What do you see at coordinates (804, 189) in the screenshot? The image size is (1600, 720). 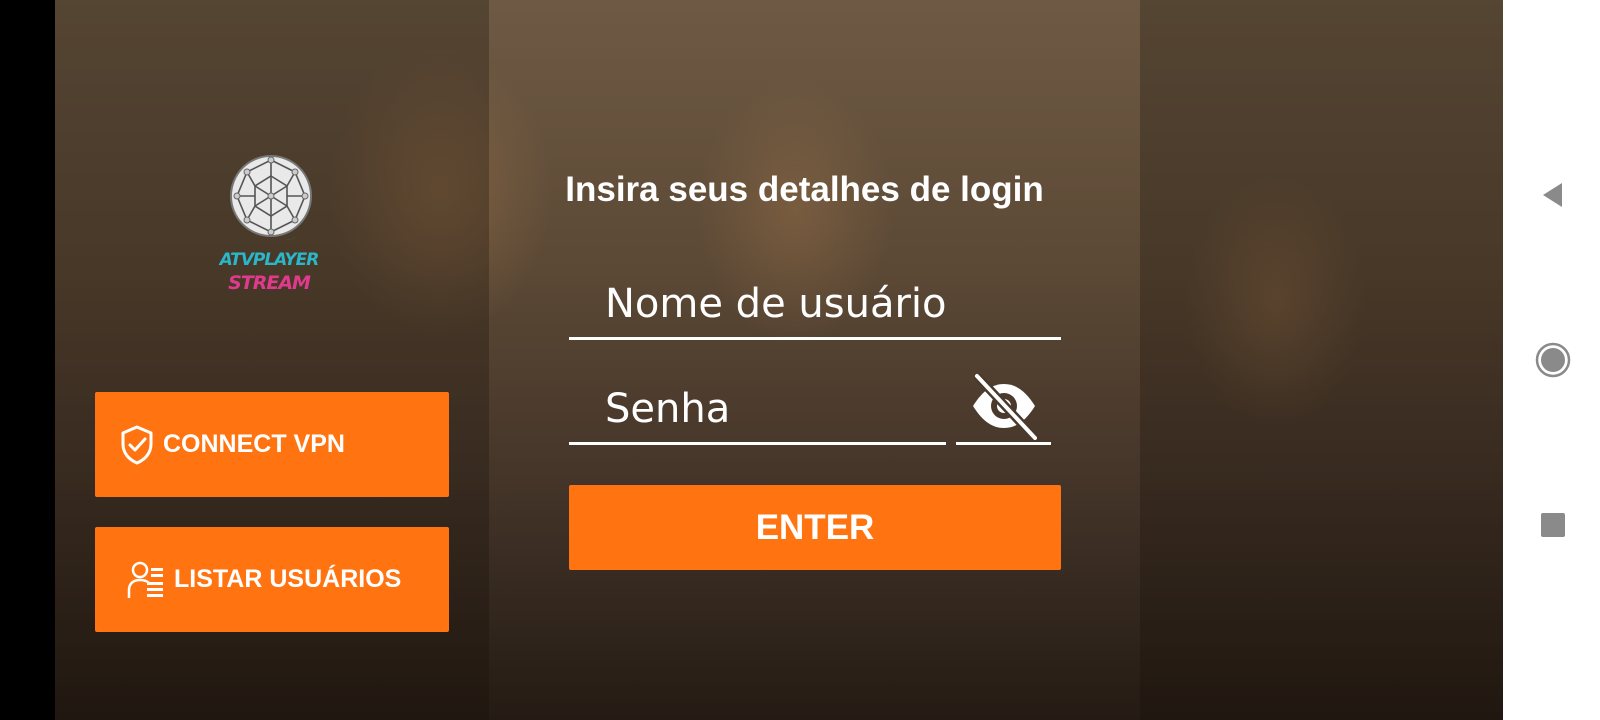 I see `login-title: Insira seus detalhes de login` at bounding box center [804, 189].